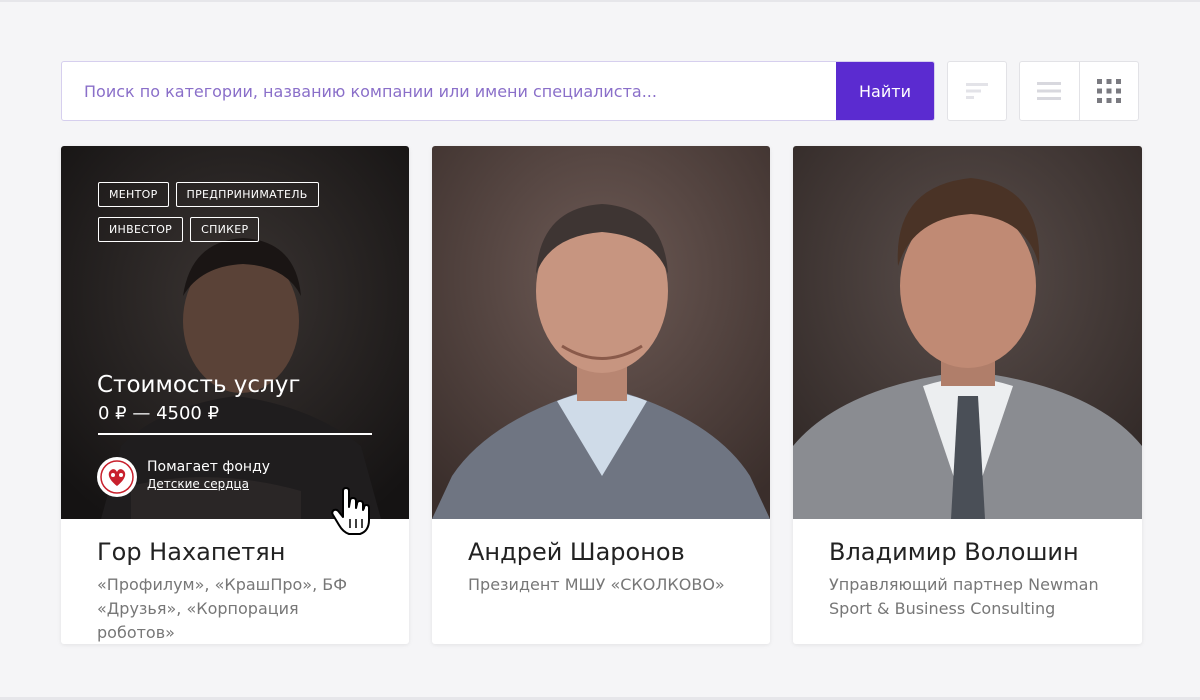 The image size is (1200, 700). What do you see at coordinates (159, 413) in the screenshot?
I see `price-range: 0 ₽ — 4500 ₽` at bounding box center [159, 413].